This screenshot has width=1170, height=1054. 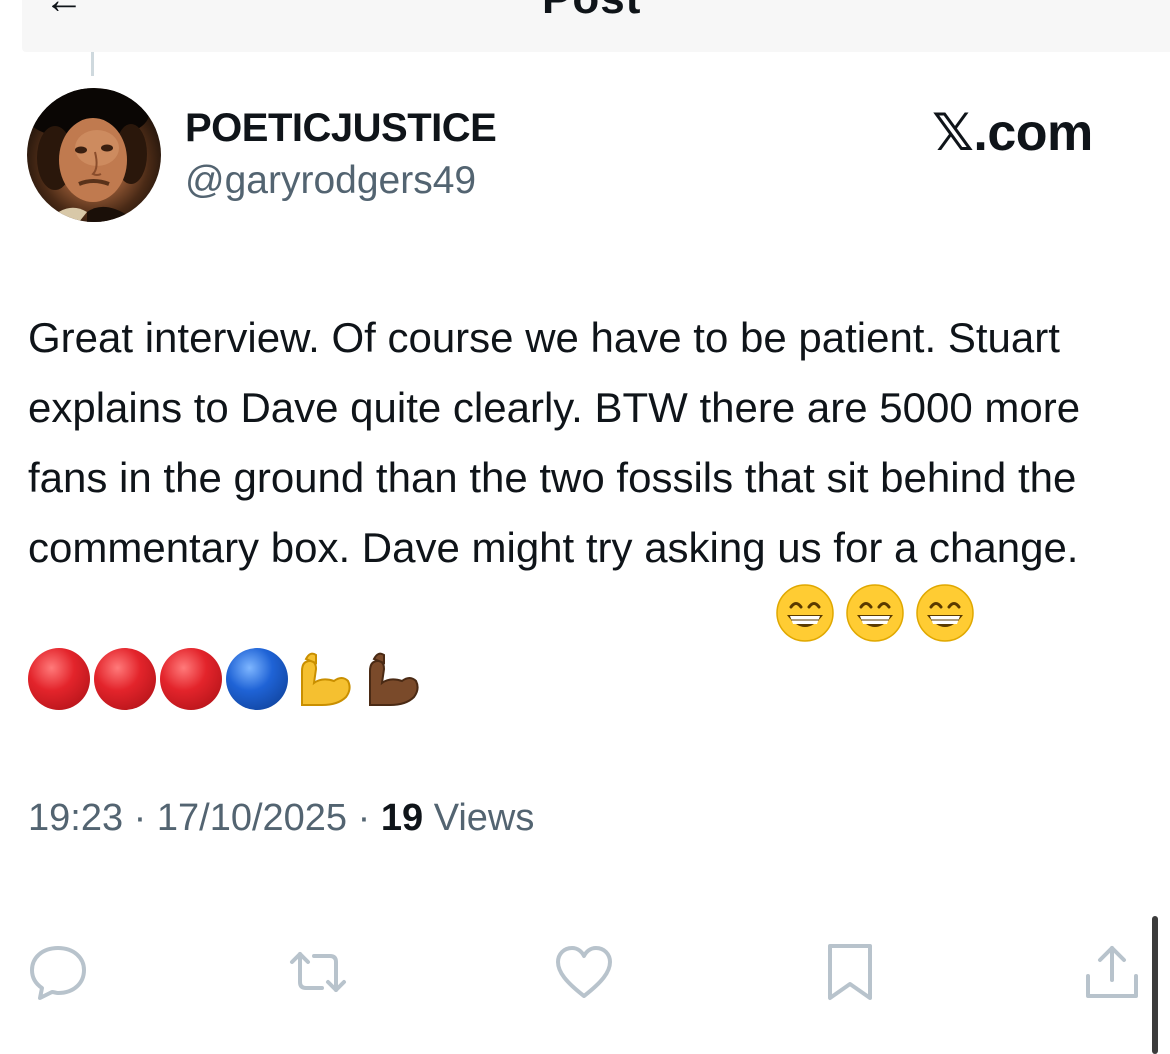 What do you see at coordinates (252, 818) in the screenshot?
I see `post-date: 17/10/2025` at bounding box center [252, 818].